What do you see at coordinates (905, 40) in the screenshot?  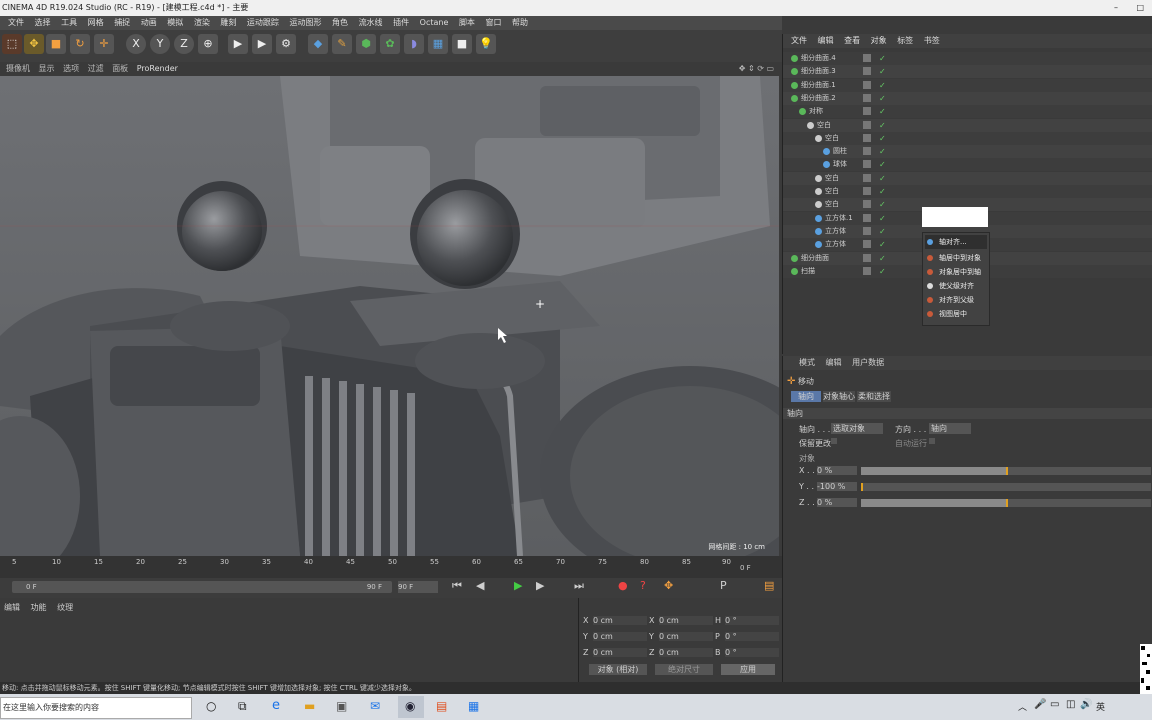 I see `om-menu-tags: 标签` at bounding box center [905, 40].